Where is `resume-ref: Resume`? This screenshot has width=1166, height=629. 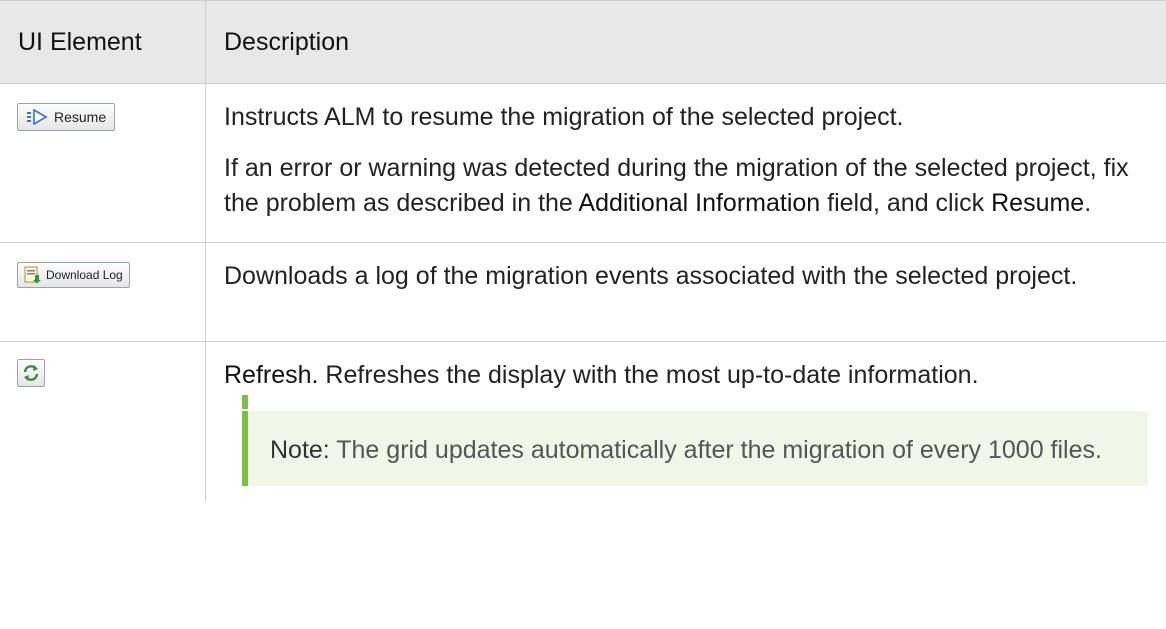 resume-ref: Resume is located at coordinates (1038, 203).